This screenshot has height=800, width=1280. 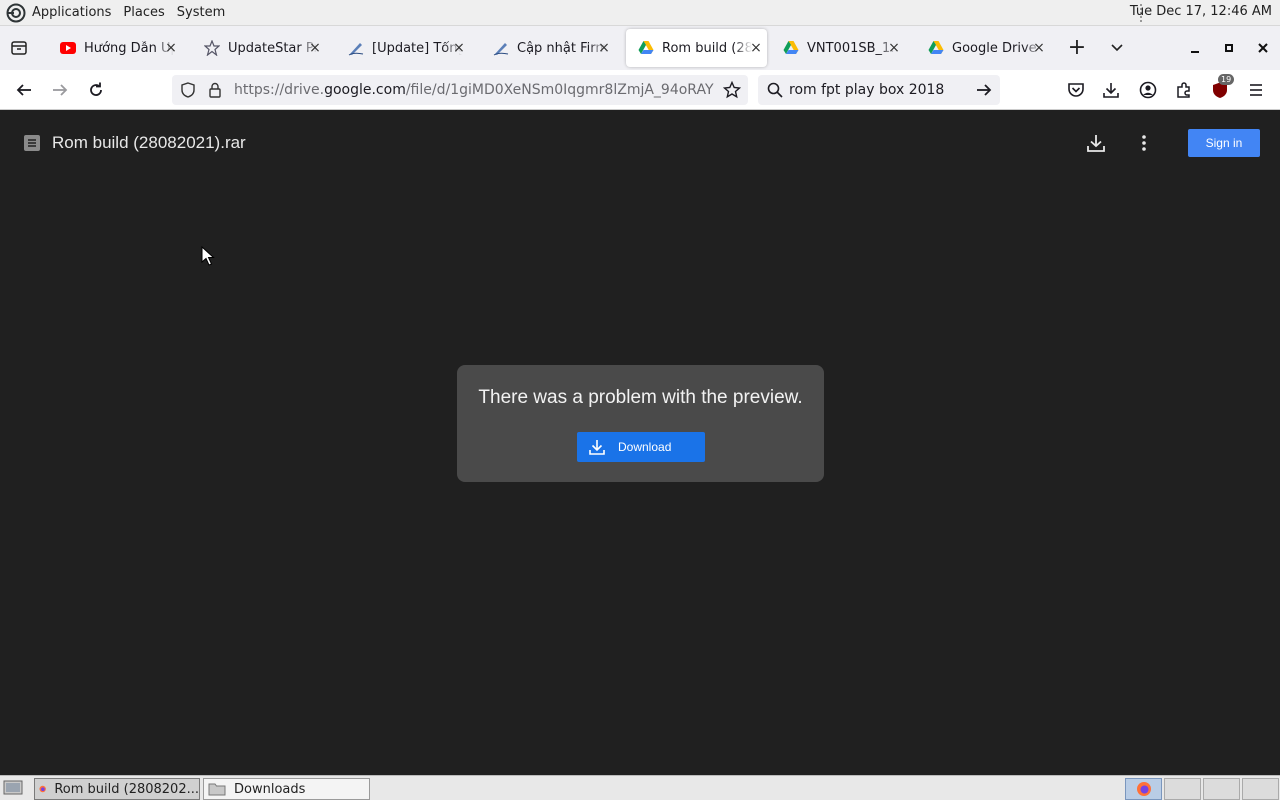 I want to click on places-menu: Places, so click(x=143, y=12).